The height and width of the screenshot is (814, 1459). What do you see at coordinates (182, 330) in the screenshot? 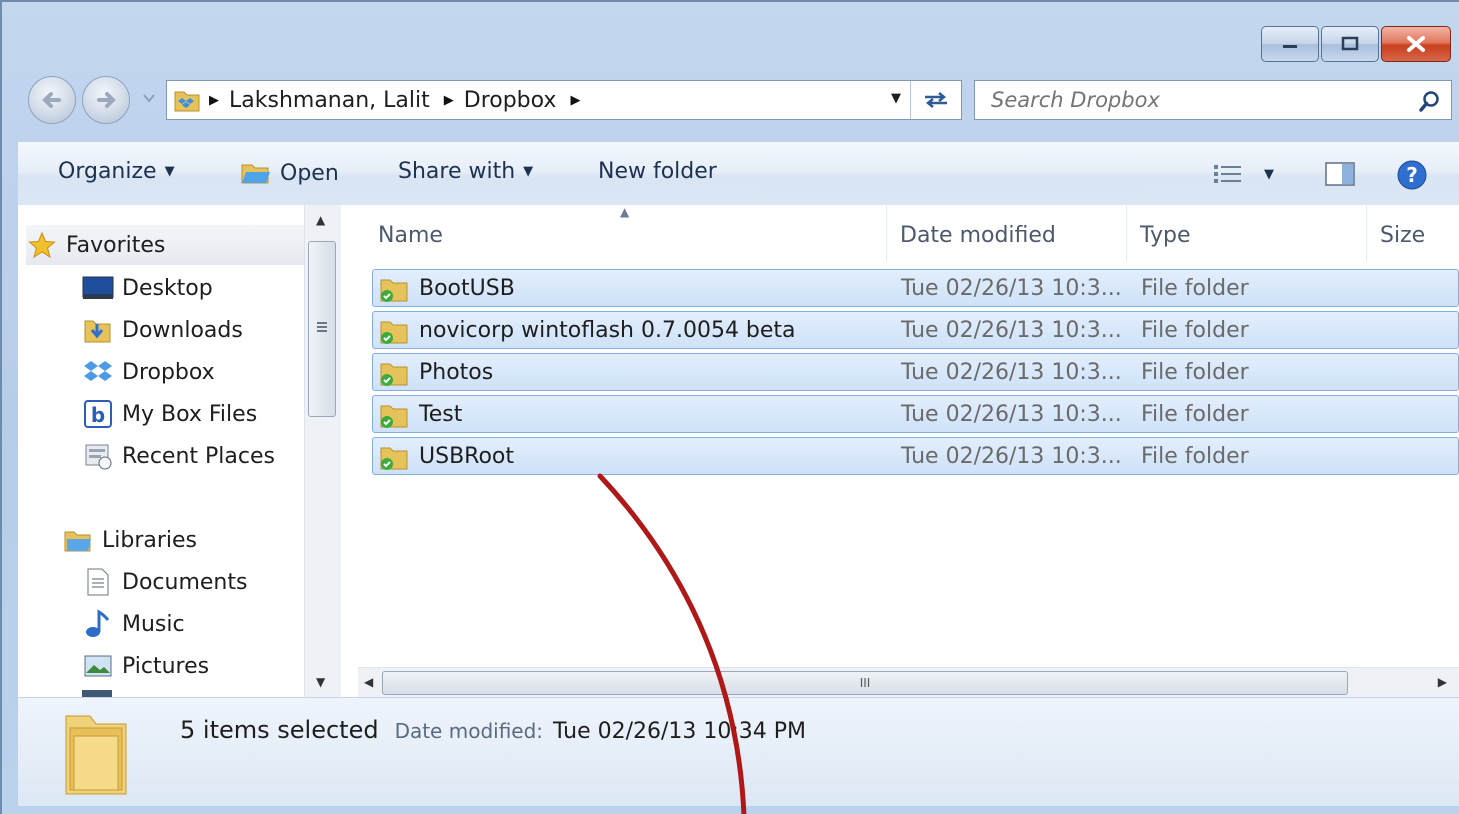
I see `nav-downloads-label: Downloads` at bounding box center [182, 330].